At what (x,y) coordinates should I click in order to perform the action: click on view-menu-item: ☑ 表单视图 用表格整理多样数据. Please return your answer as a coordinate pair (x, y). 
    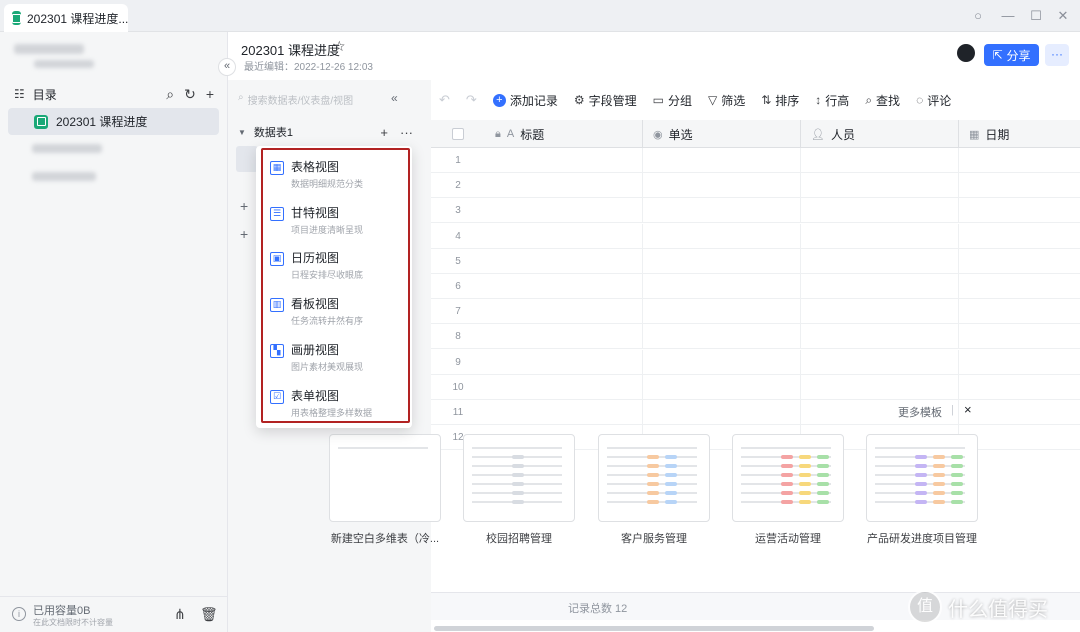
    Looking at the image, I should click on (334, 403).